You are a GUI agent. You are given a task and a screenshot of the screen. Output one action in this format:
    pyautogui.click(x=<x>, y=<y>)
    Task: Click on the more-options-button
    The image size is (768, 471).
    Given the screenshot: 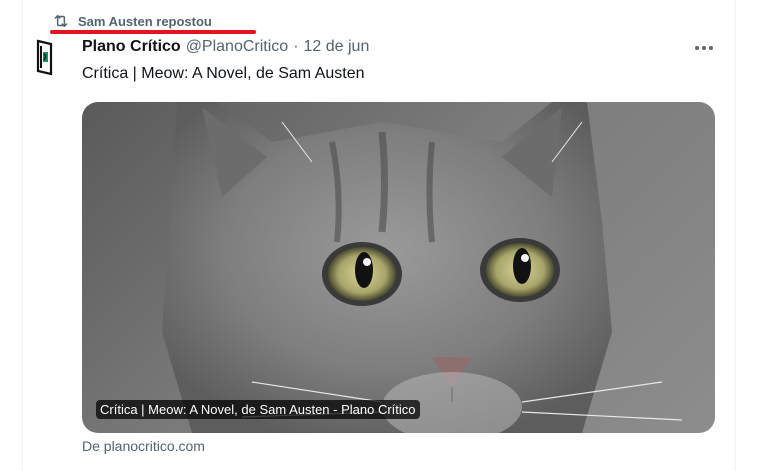 What is the action you would take?
    pyautogui.click(x=704, y=48)
    